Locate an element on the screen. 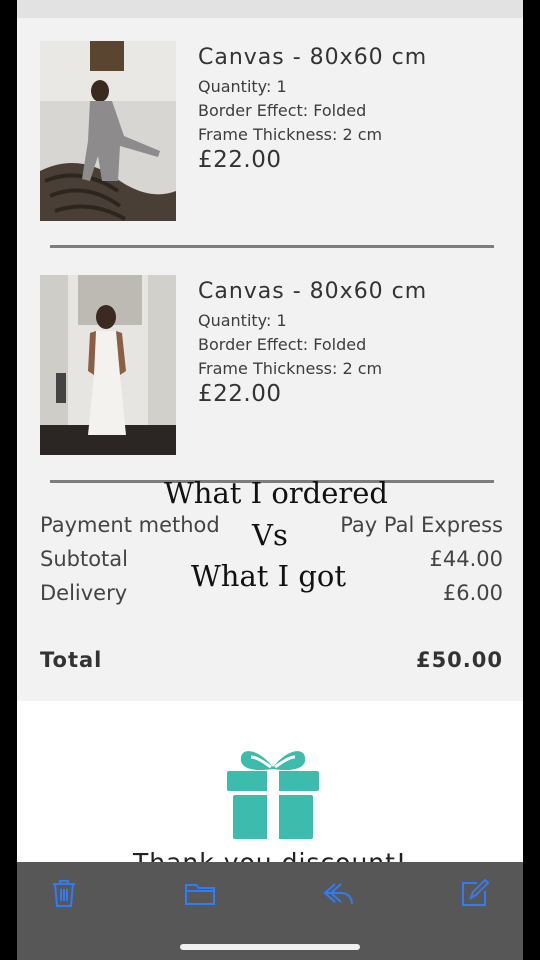 The height and width of the screenshot is (960, 540). payment-method-label: Payment method is located at coordinates (130, 525).